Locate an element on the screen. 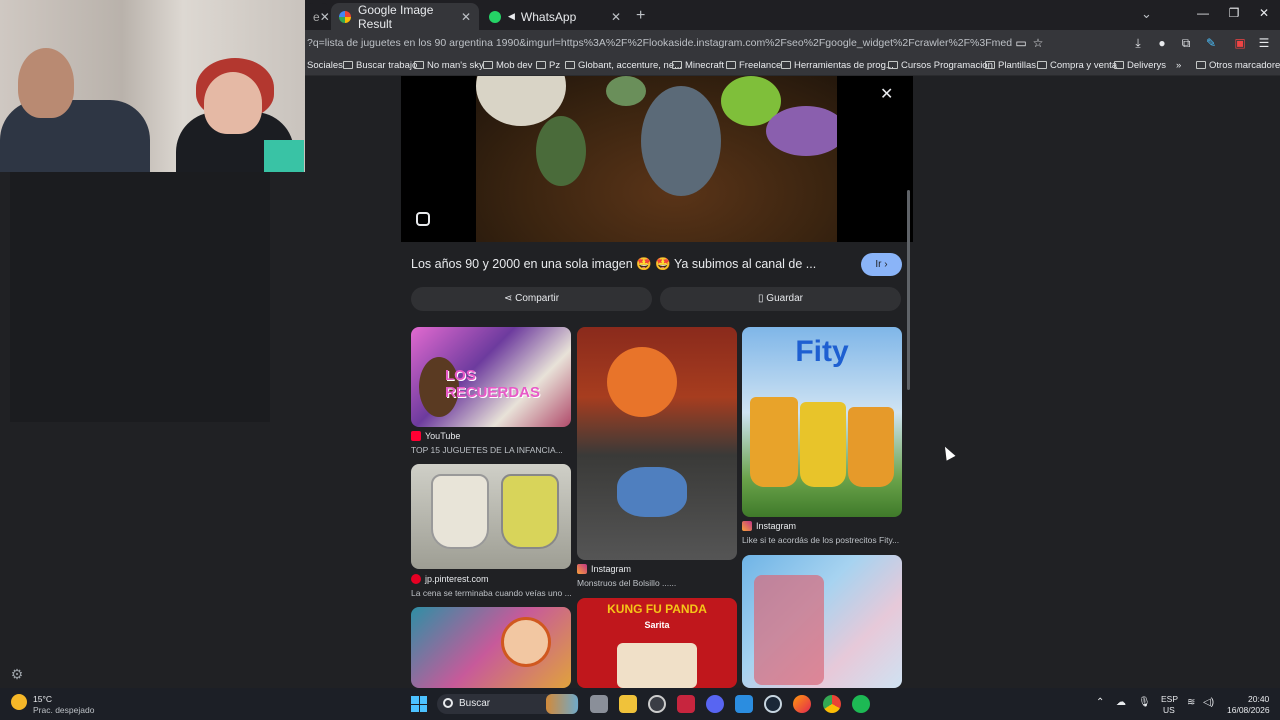  weather-description: Prac. despejado is located at coordinates (63, 710).